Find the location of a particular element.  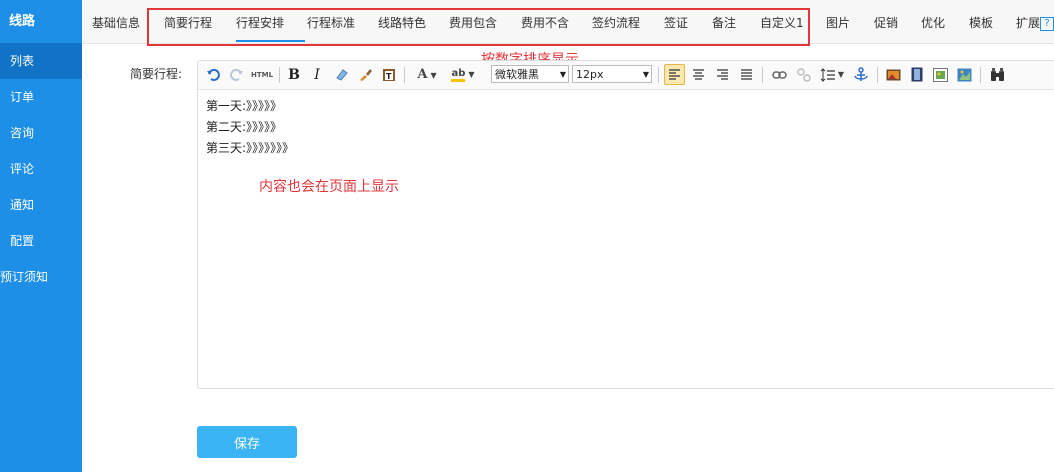

align-right-icon is located at coordinates (722, 74).